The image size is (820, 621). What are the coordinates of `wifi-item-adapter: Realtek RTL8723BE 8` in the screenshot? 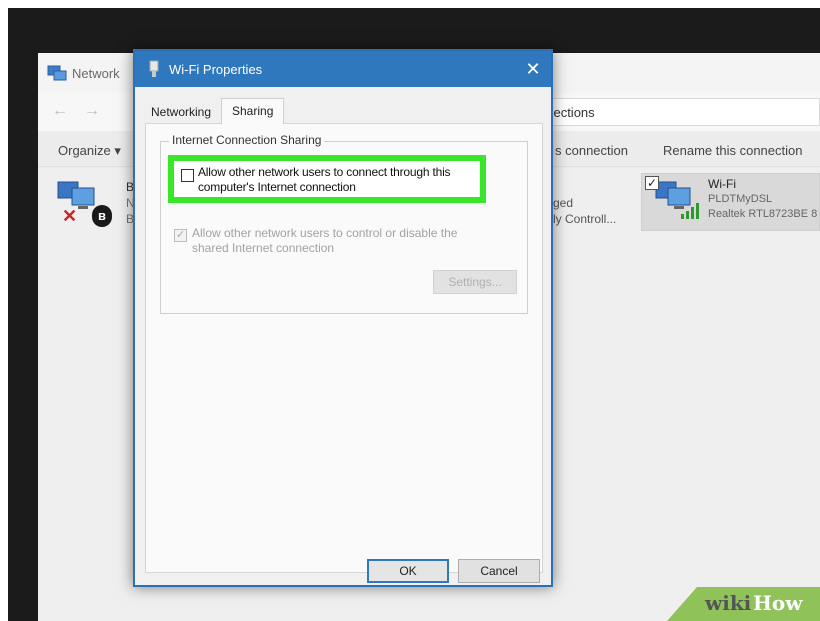 It's located at (763, 214).